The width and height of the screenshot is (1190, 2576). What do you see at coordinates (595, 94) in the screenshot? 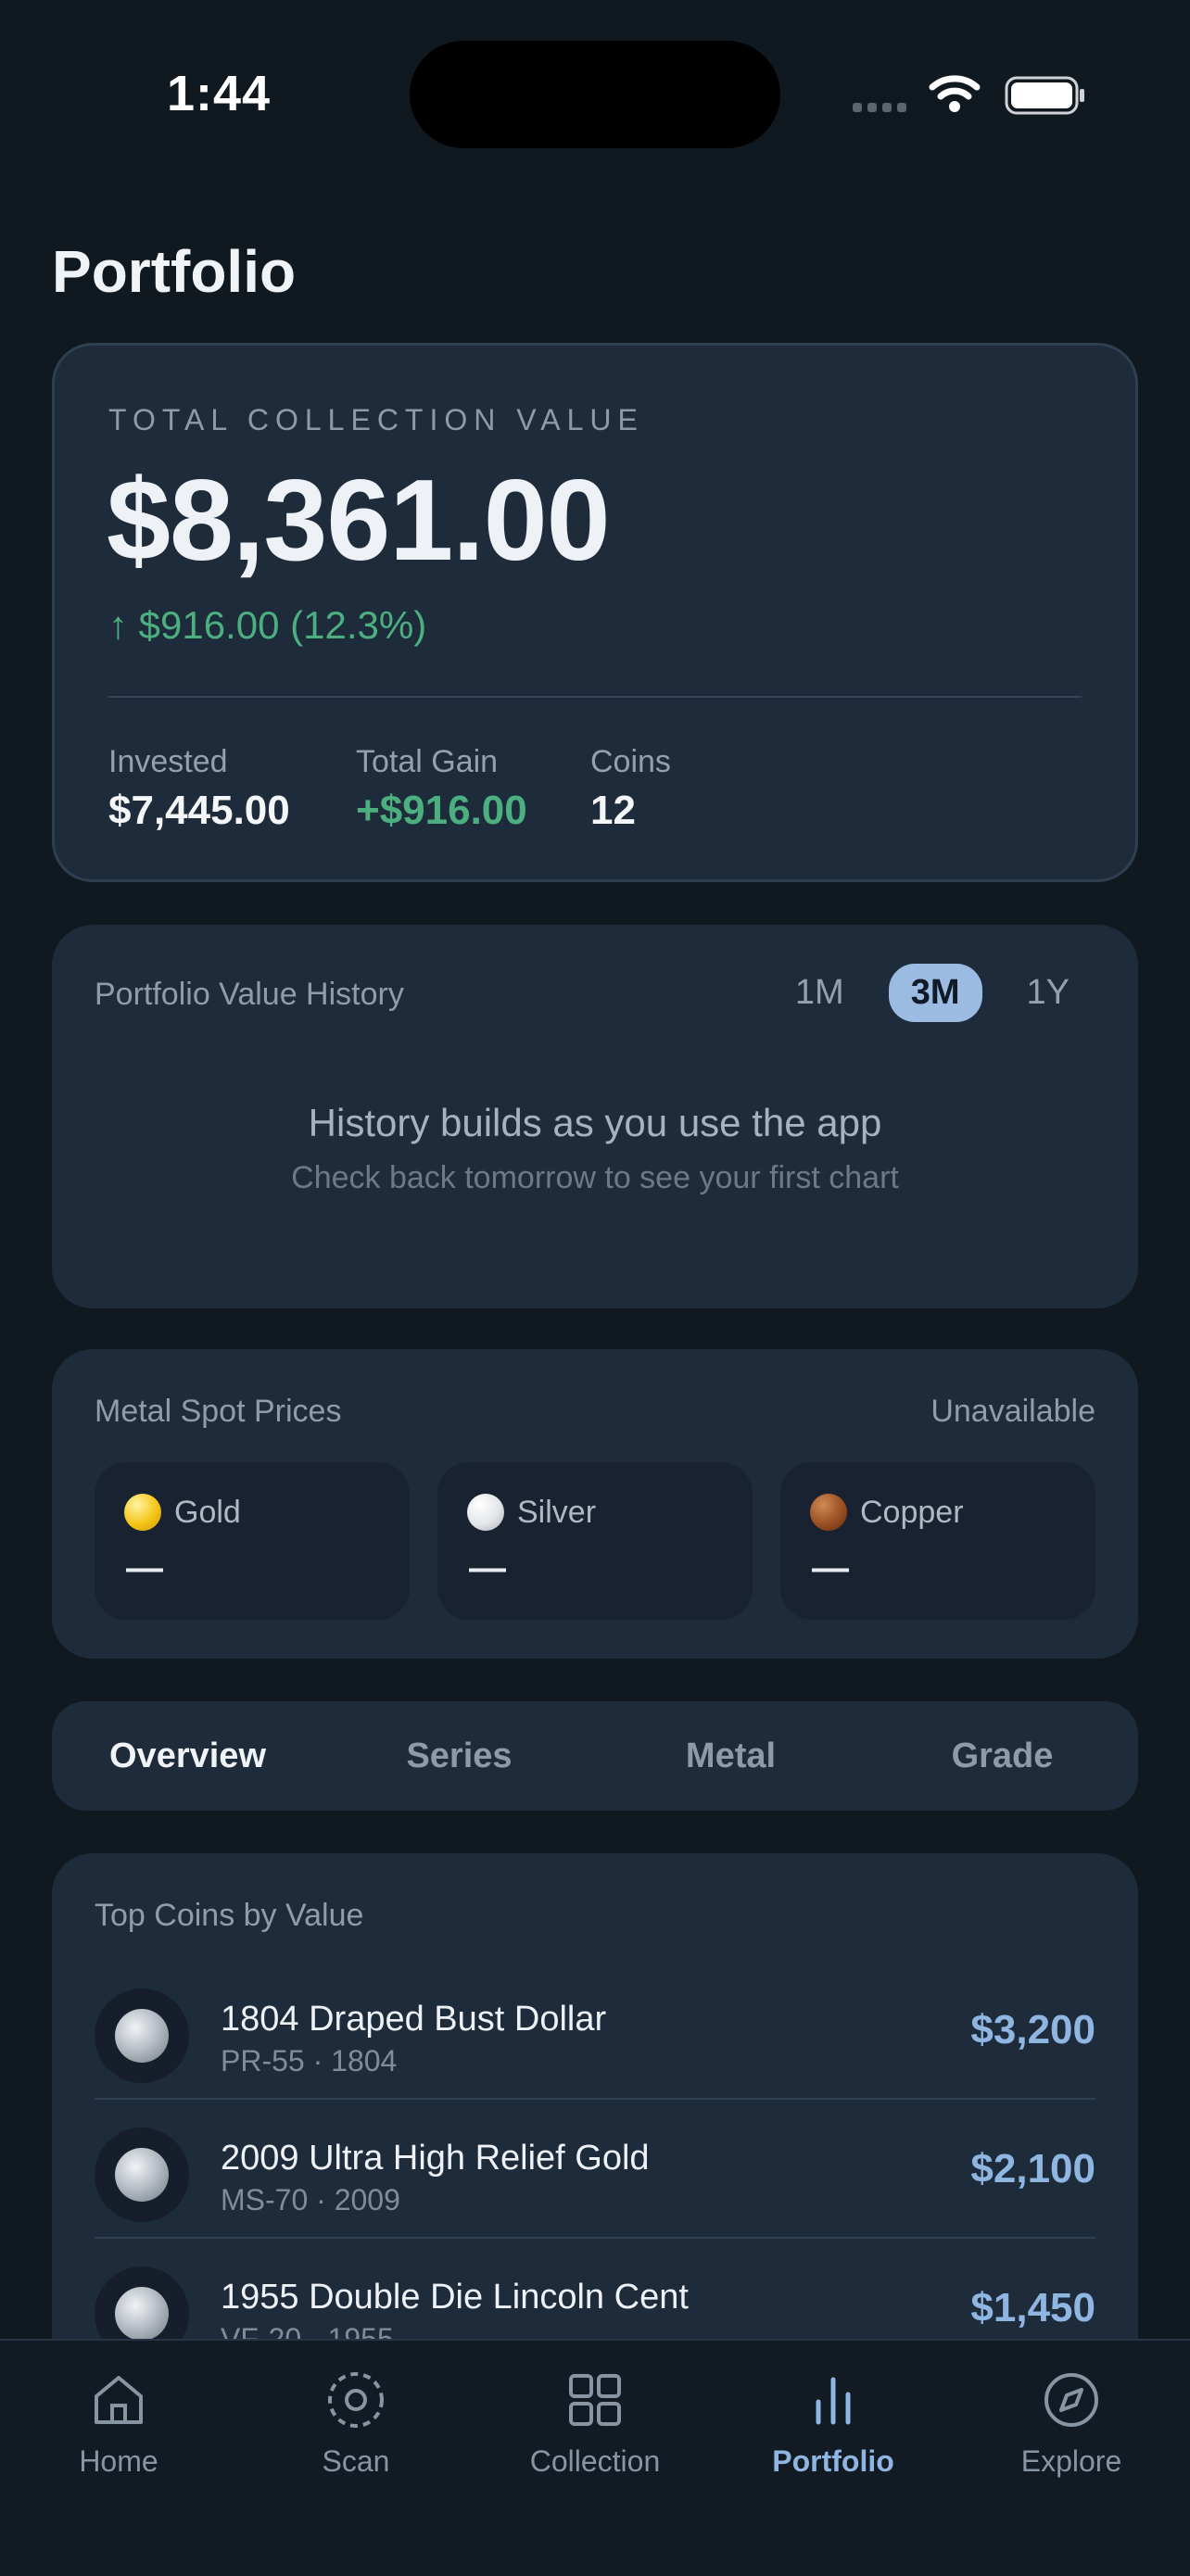
I see `dynamic-island` at bounding box center [595, 94].